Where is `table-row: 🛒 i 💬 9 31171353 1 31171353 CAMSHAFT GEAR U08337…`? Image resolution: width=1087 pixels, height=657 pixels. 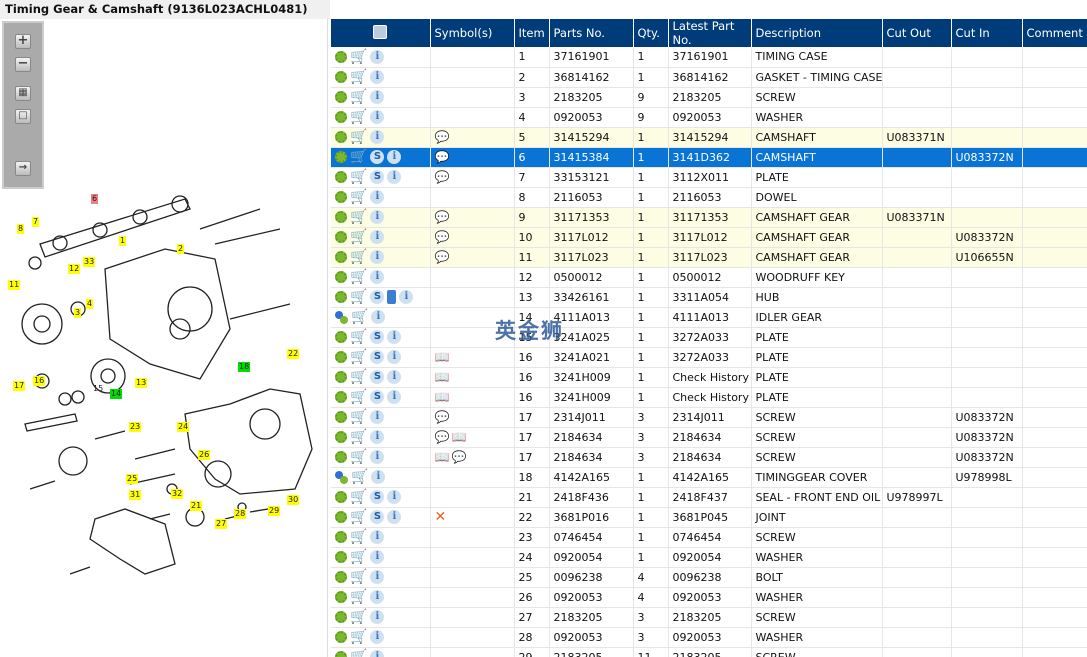 table-row: 🛒 i 💬 9 31171353 1 31171353 CAMSHAFT GEAR U08337… is located at coordinates (709, 217).